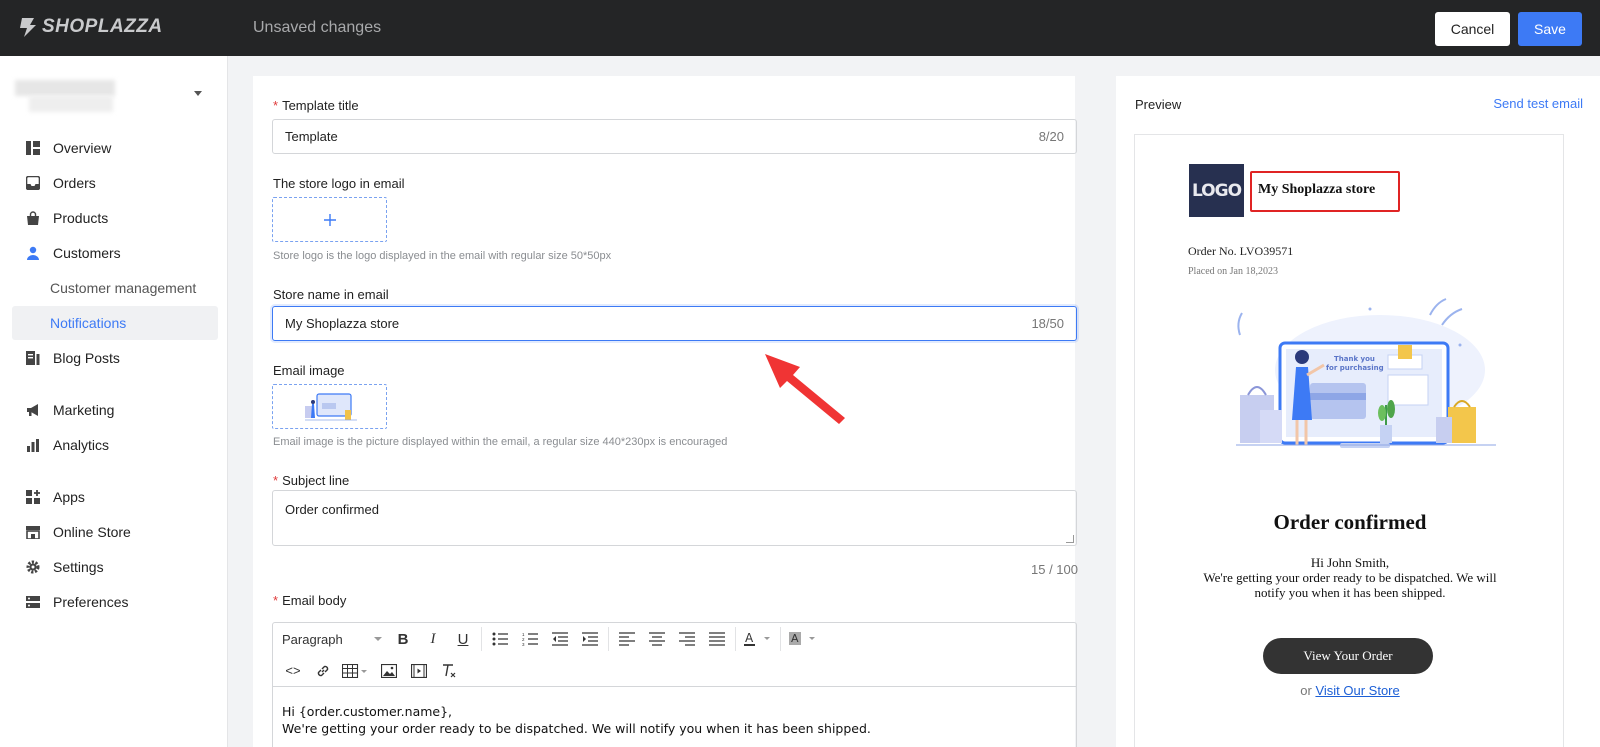 This screenshot has width=1600, height=747. Describe the element at coordinates (33, 532) in the screenshot. I see `store-icon` at that location.